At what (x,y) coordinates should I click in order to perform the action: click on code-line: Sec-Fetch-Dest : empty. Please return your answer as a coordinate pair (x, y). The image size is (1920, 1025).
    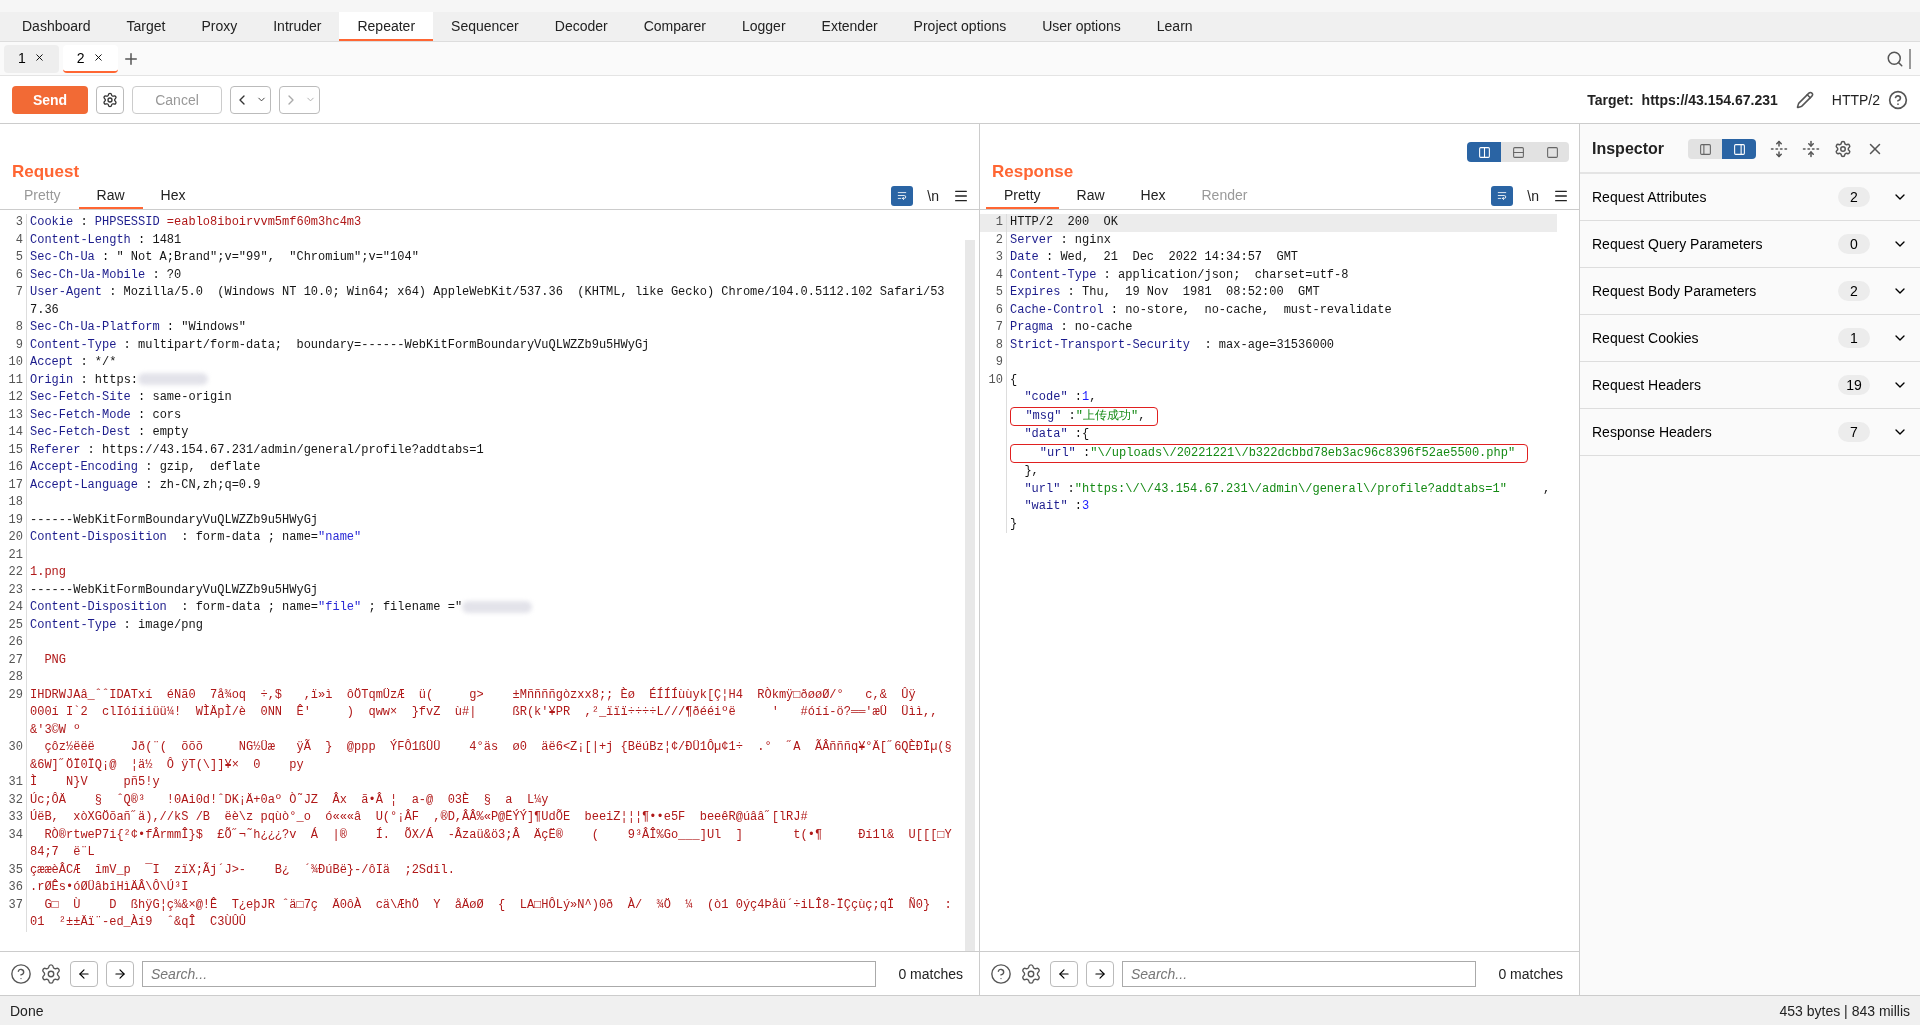
    Looking at the image, I should click on (109, 432).